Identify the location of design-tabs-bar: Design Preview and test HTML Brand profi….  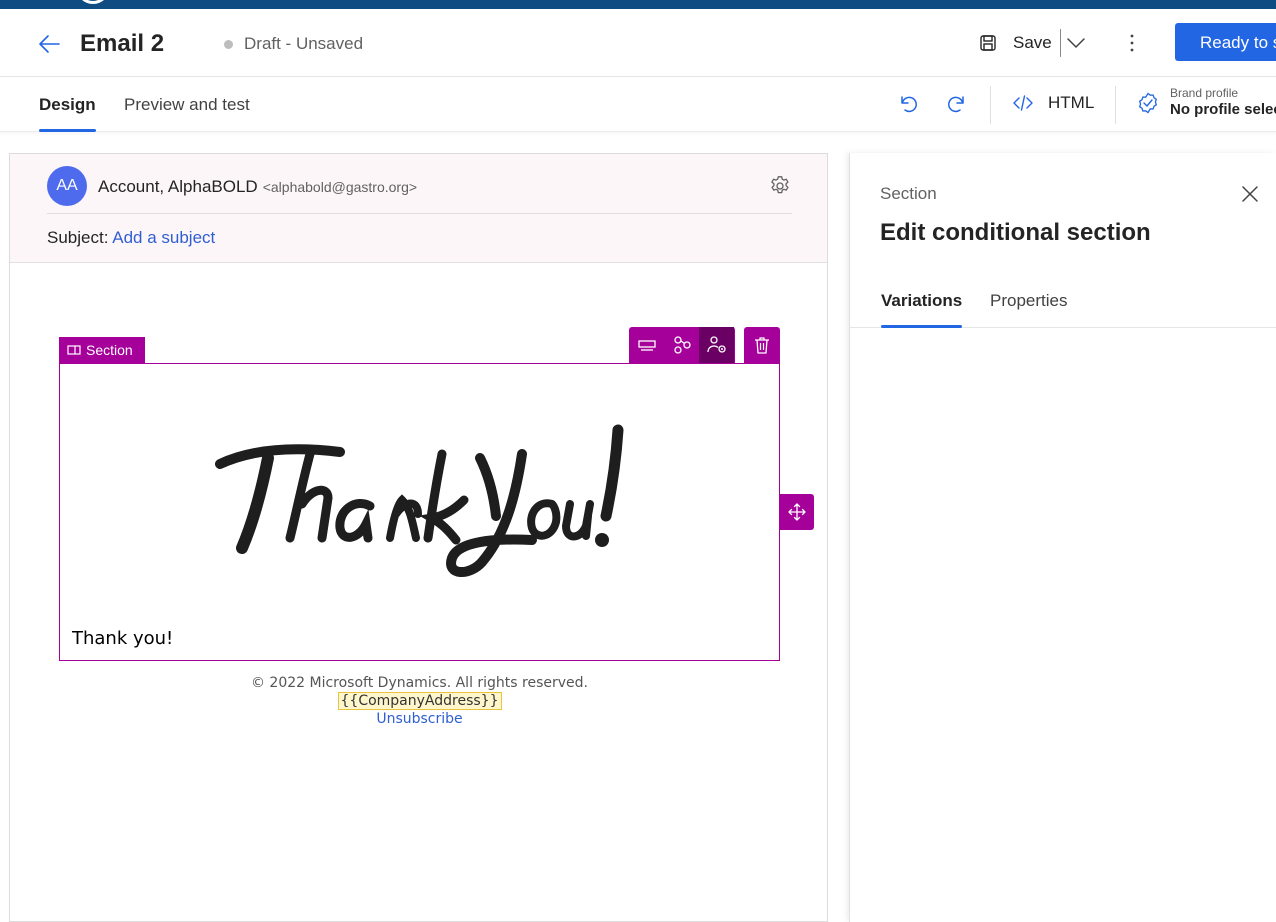
(638, 105).